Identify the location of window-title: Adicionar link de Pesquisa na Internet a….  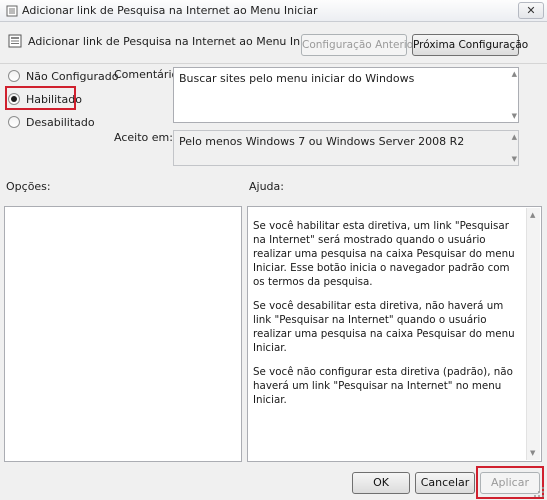
(170, 10).